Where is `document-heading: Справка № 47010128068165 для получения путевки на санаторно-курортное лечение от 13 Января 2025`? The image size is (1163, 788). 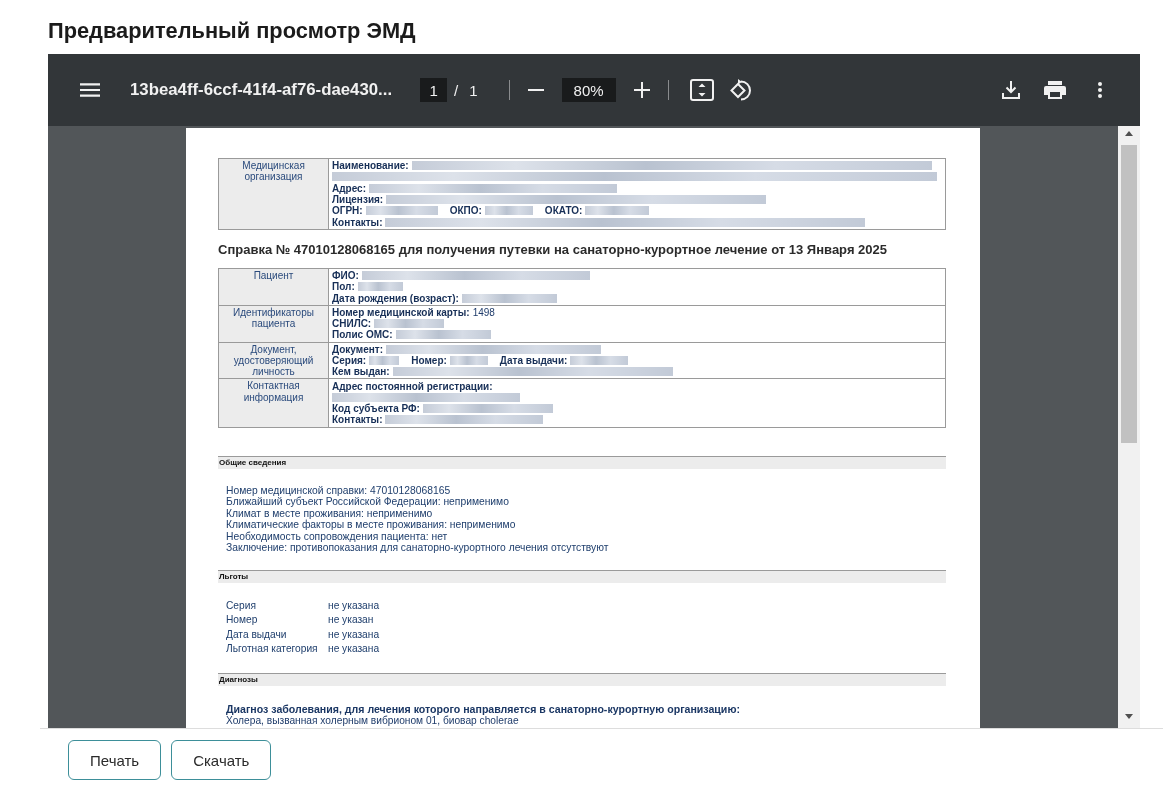
document-heading: Справка № 47010128068165 для получения путевки на санаторно-курортное лечение от 13 Января 2025 is located at coordinates (553, 249).